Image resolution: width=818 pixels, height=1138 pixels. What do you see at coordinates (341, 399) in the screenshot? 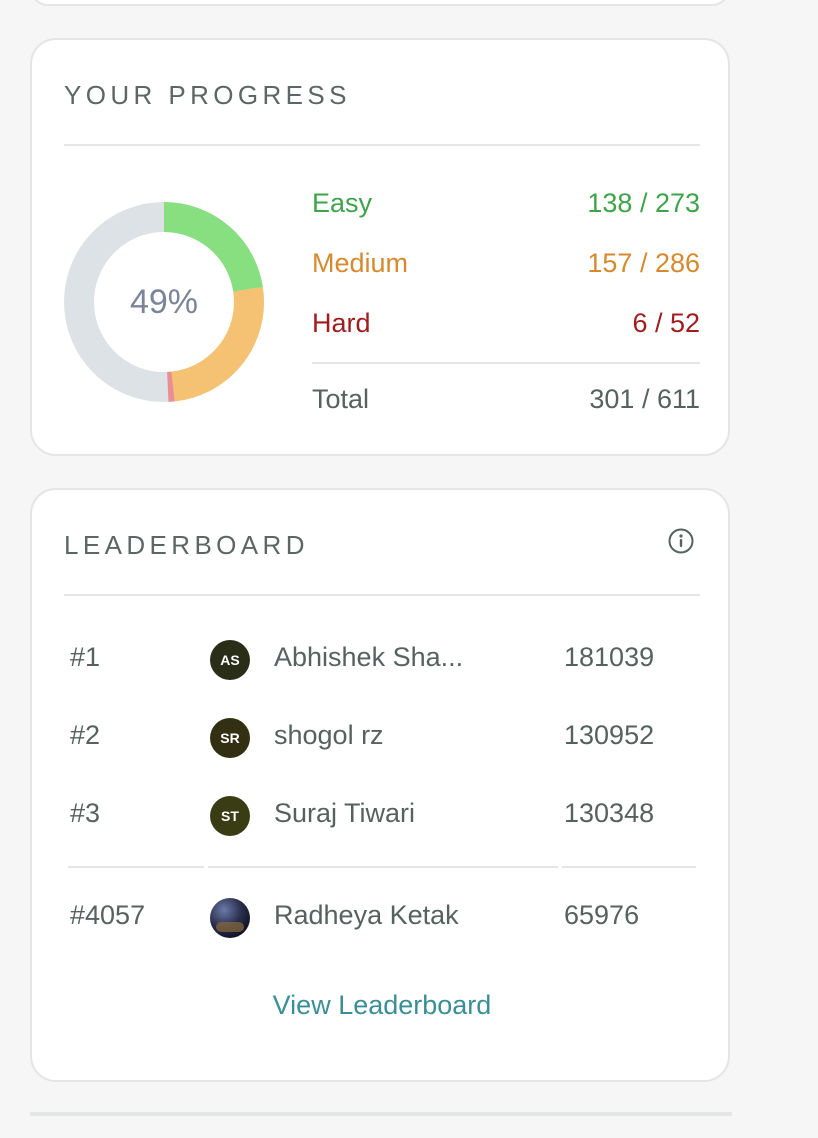
I see `stat-total-label: Total` at bounding box center [341, 399].